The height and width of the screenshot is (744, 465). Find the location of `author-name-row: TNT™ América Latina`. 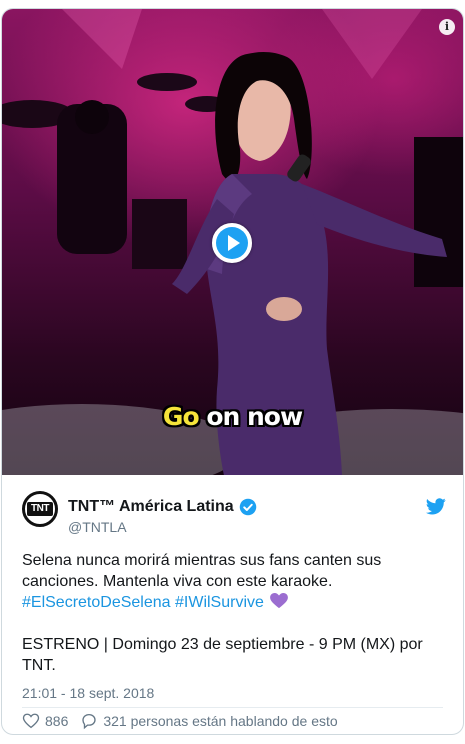

author-name-row: TNT™ América Latina is located at coordinates (162, 507).